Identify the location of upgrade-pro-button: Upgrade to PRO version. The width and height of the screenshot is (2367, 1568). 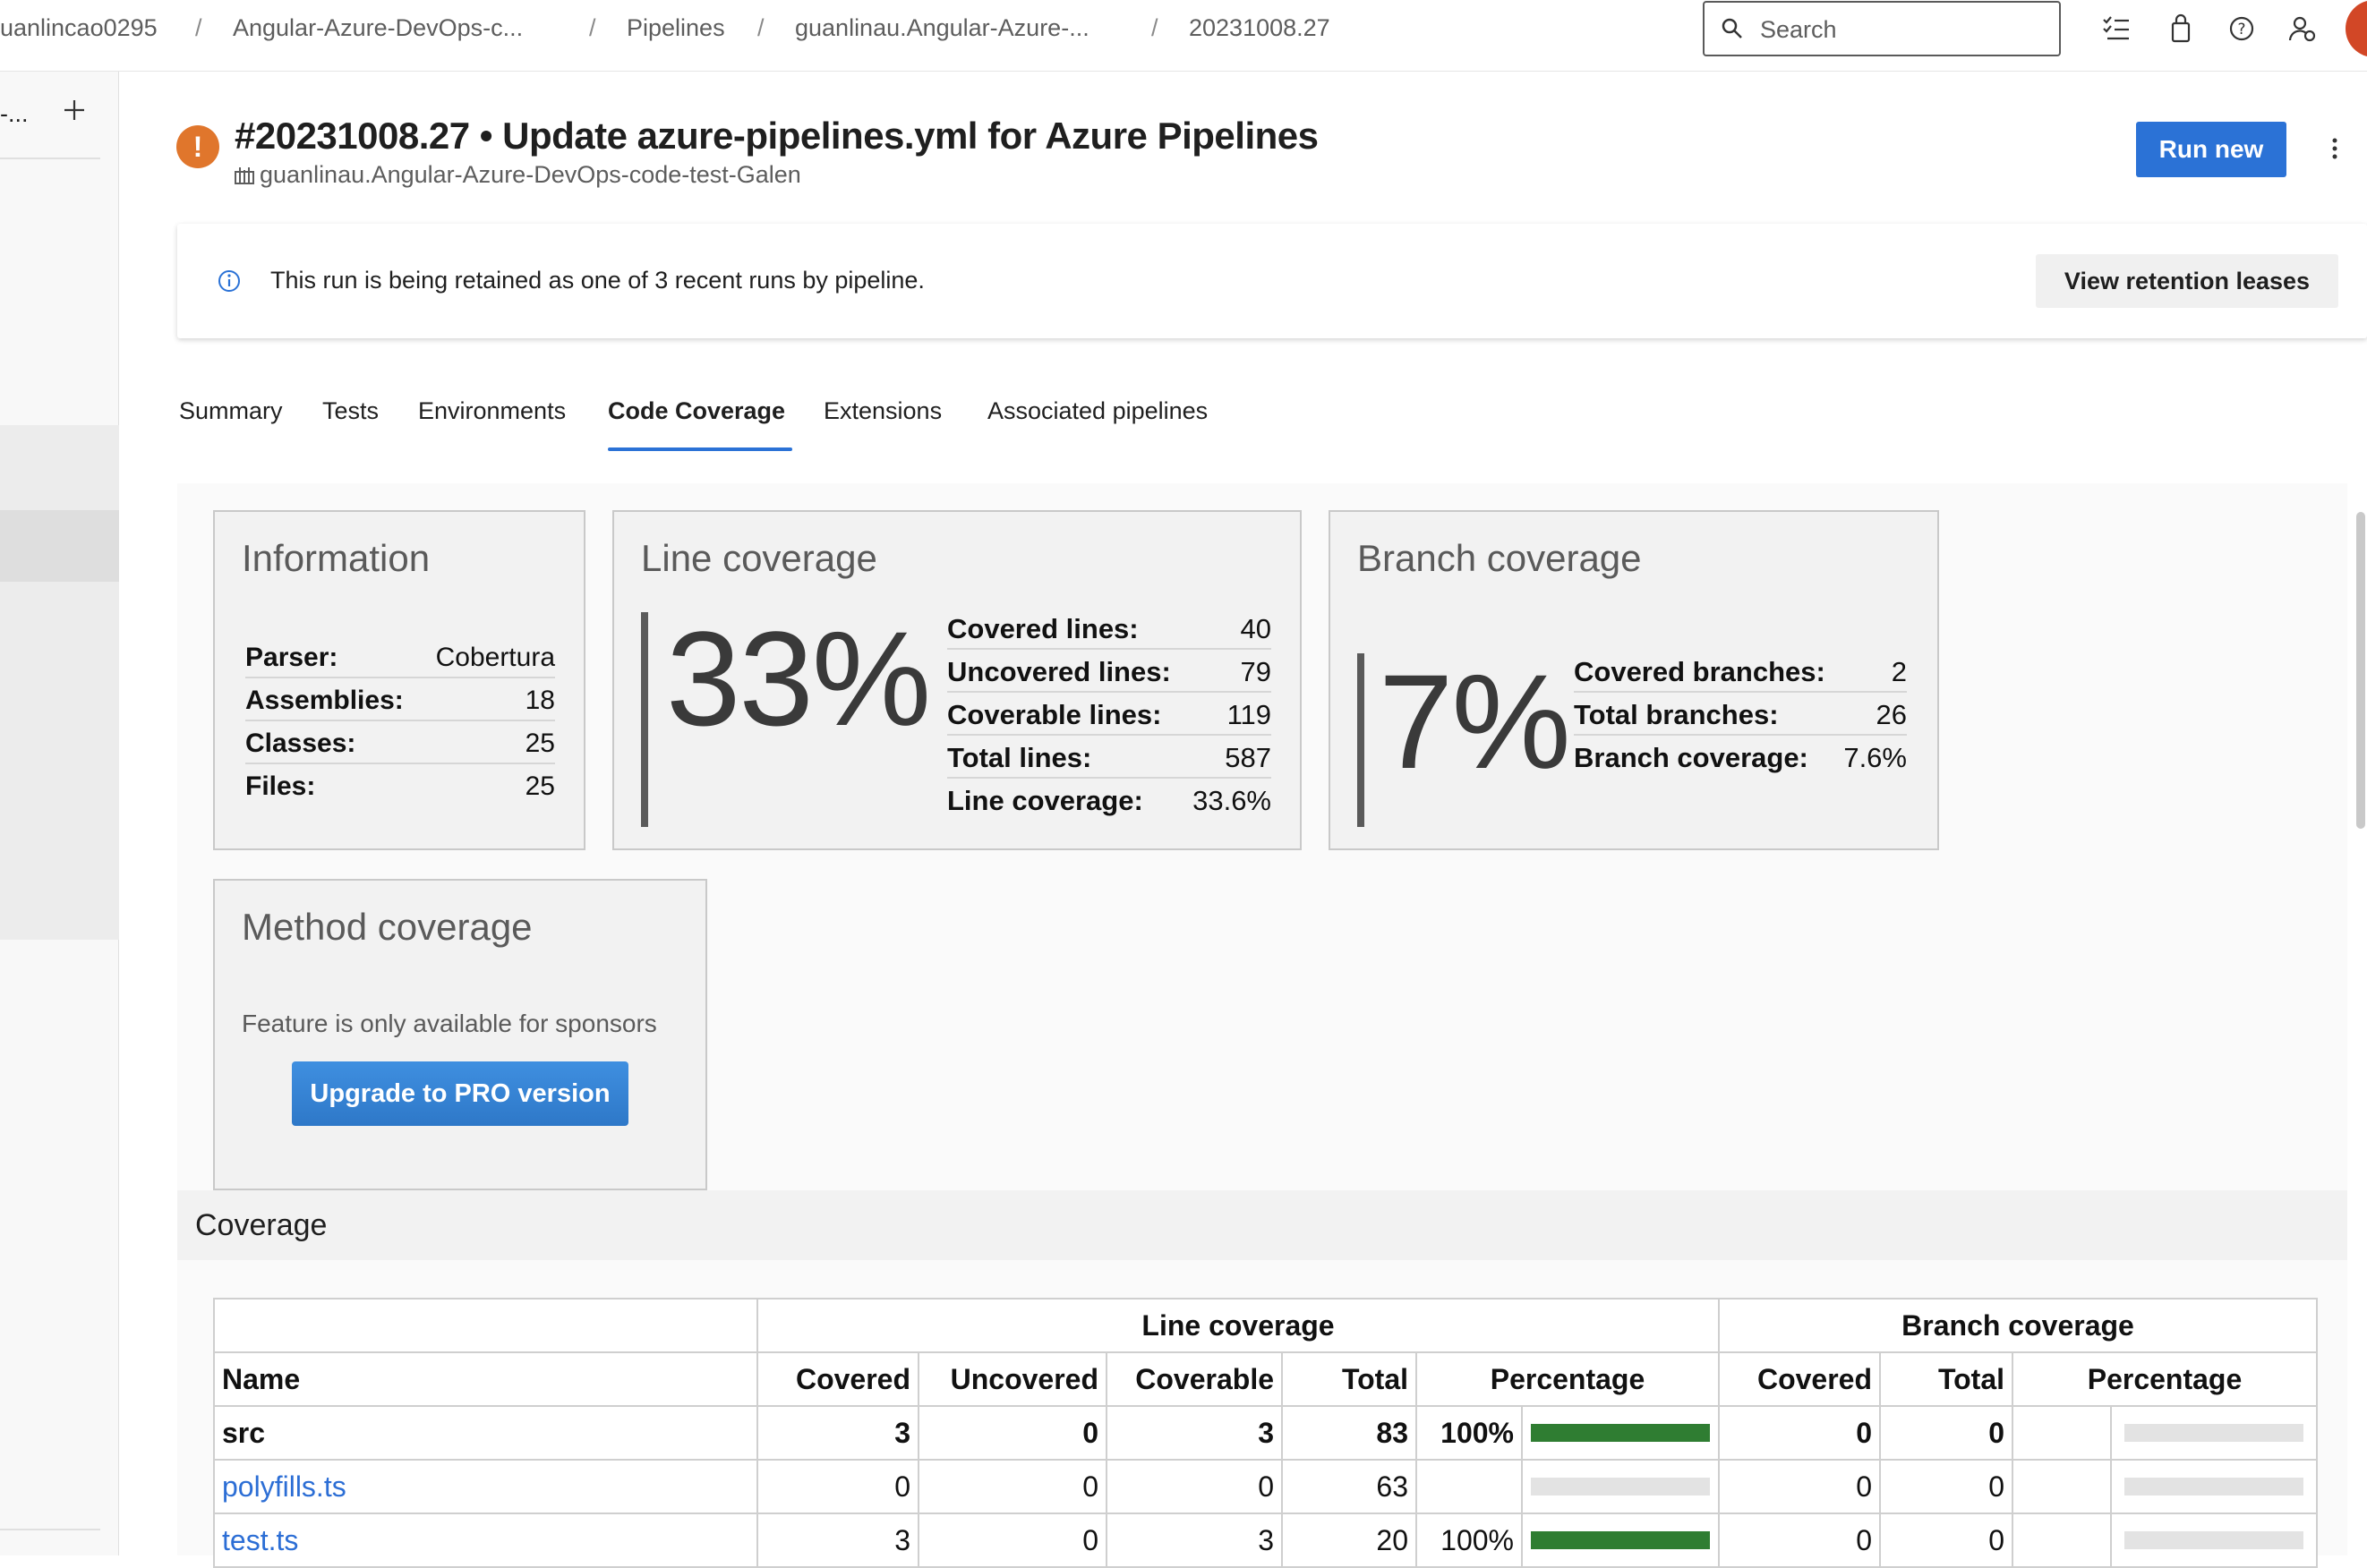
(460, 1093).